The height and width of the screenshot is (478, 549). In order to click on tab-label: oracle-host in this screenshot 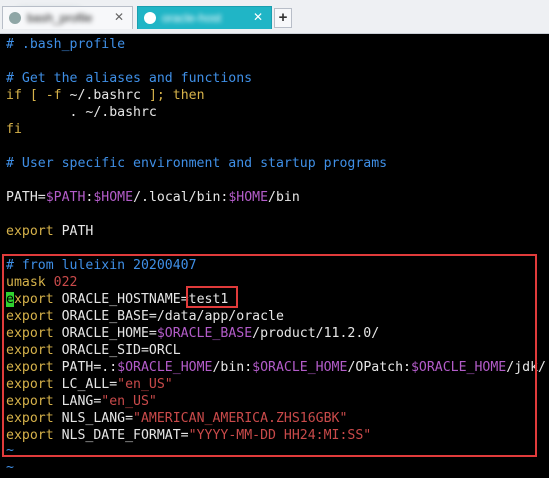, I will do `click(192, 18)`.